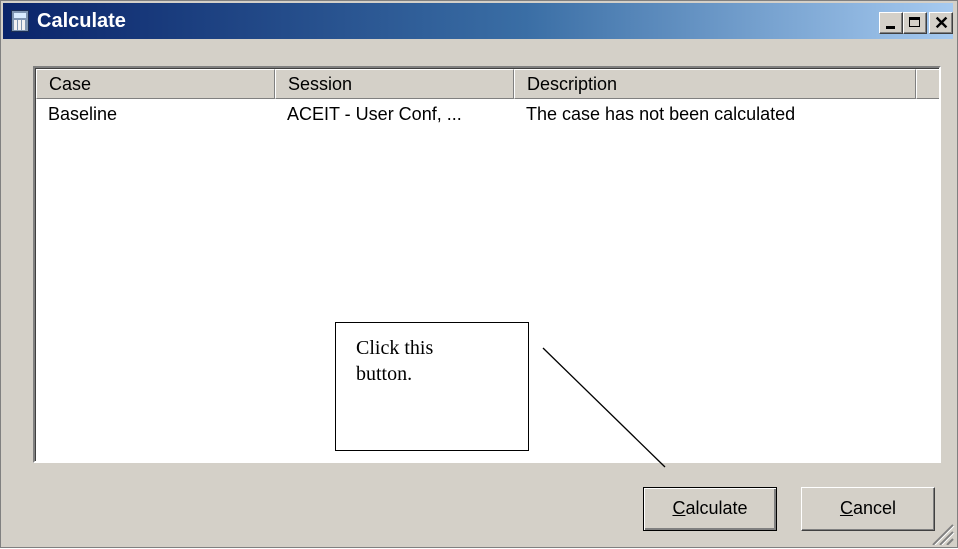 The image size is (958, 549). I want to click on close-icon: ✕, so click(942, 23).